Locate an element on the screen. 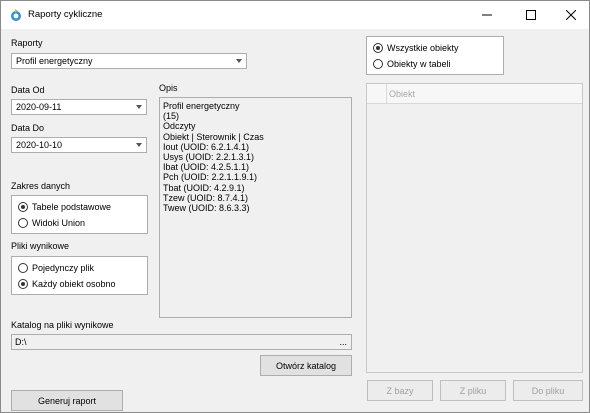 The image size is (590, 413). objects-scope-group: Wszystkie obiekty Obiekty w tabeli is located at coordinates (435, 55).